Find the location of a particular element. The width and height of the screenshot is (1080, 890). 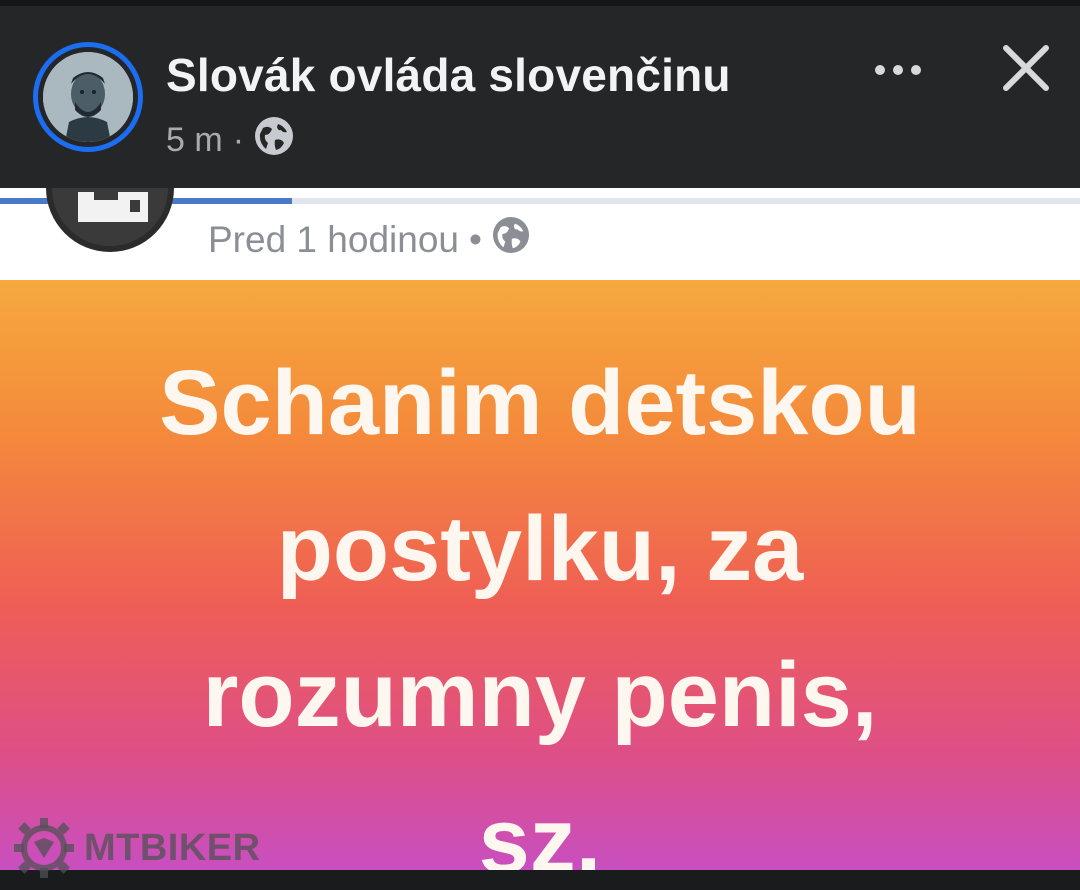

close-icon is located at coordinates (1026, 68).